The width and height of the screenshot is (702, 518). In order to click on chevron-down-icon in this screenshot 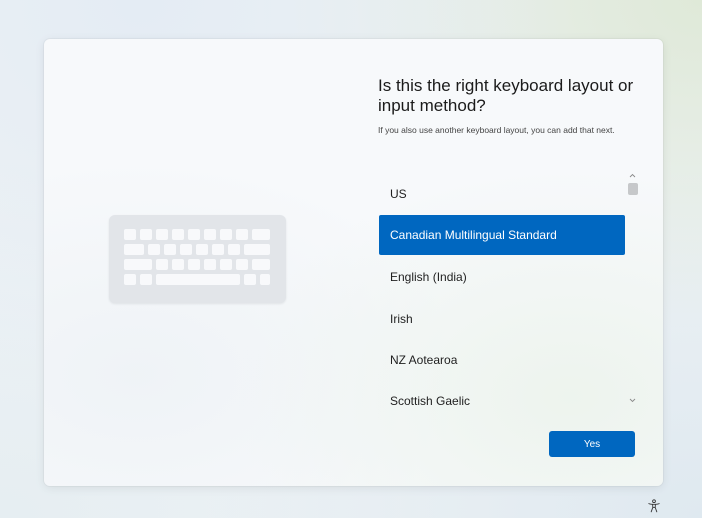, I will do `click(632, 402)`.